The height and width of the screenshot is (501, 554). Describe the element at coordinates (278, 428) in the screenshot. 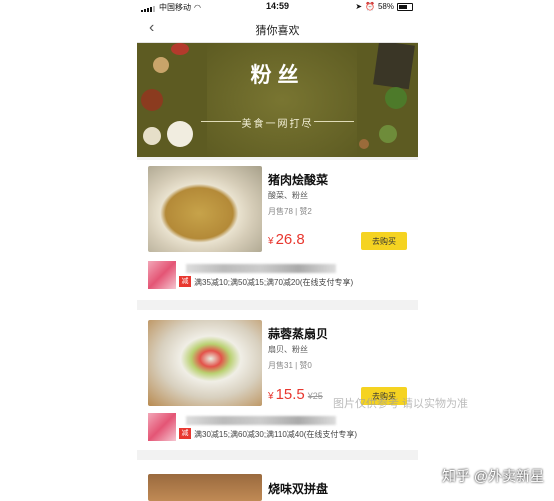

I see `shop-promo: 减 满30减15;满60减30;满110减40(在线支付专享)` at that location.